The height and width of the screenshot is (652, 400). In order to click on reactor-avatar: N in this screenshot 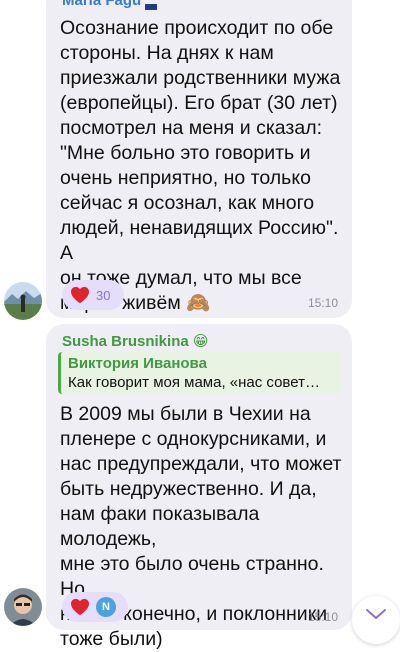, I will do `click(106, 607)`.